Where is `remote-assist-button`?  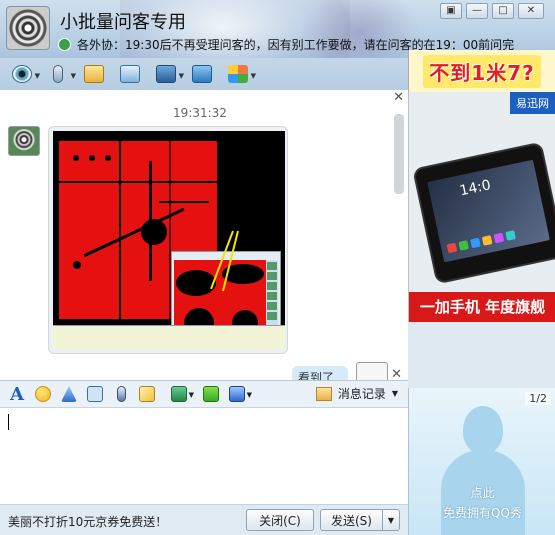 remote-assist-button is located at coordinates (202, 74).